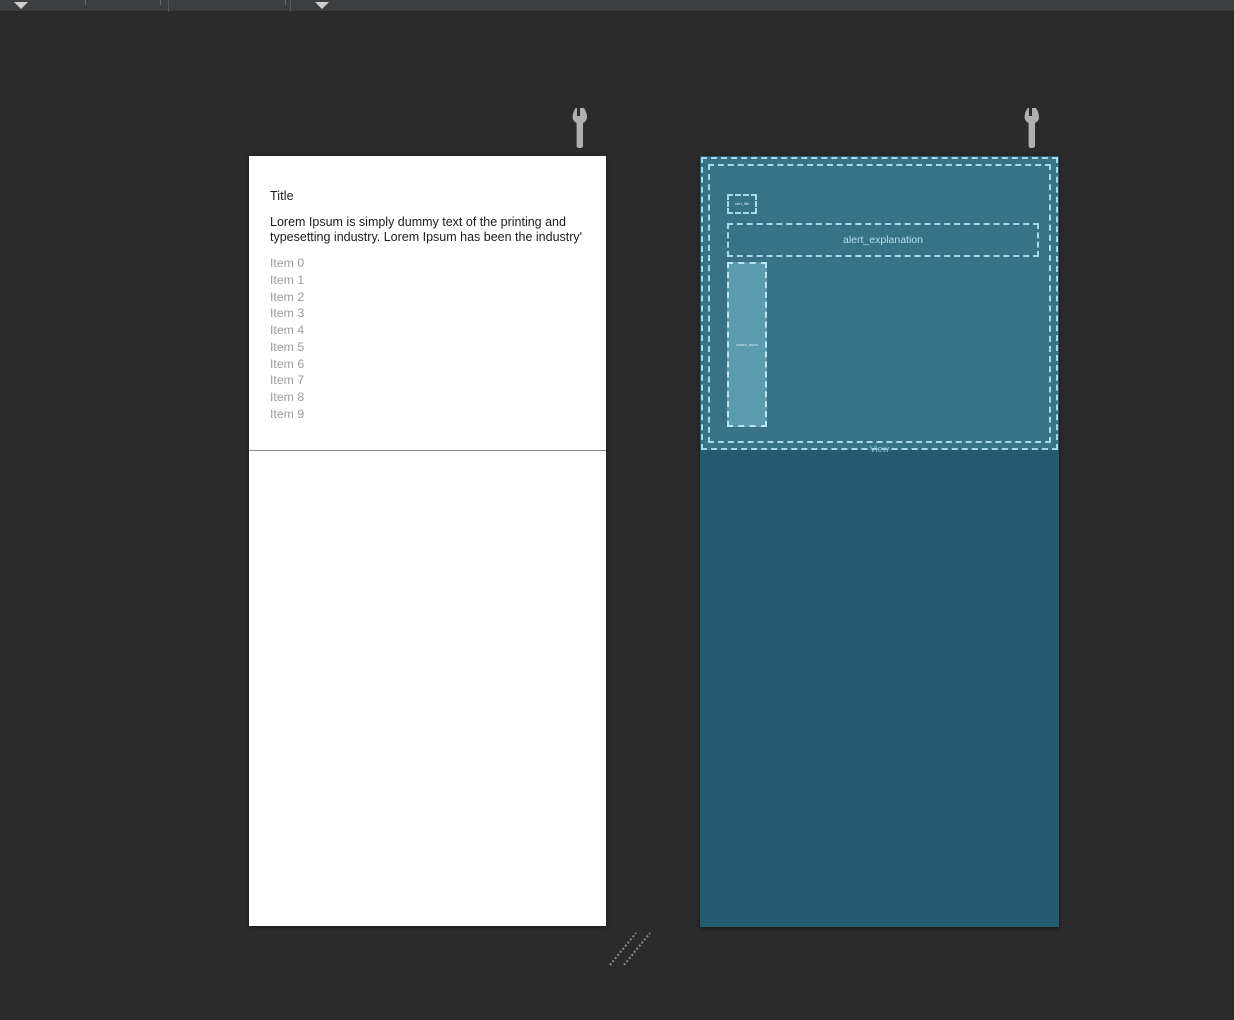 The height and width of the screenshot is (1020, 1234). I want to click on toolbar-dropdown-right, so click(322, 6).